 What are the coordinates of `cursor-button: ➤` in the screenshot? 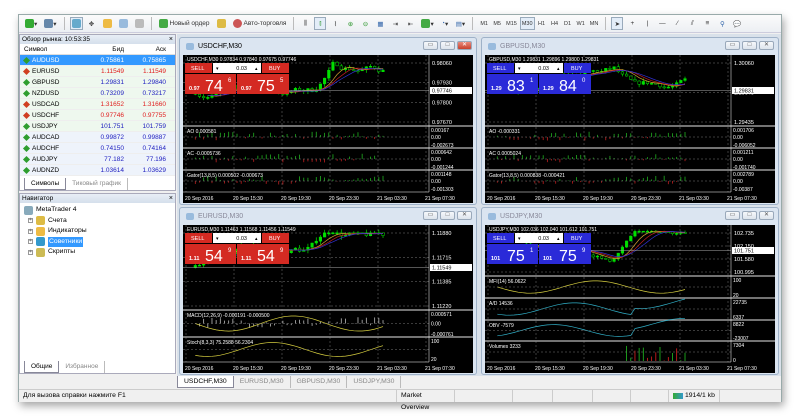 It's located at (617, 23).